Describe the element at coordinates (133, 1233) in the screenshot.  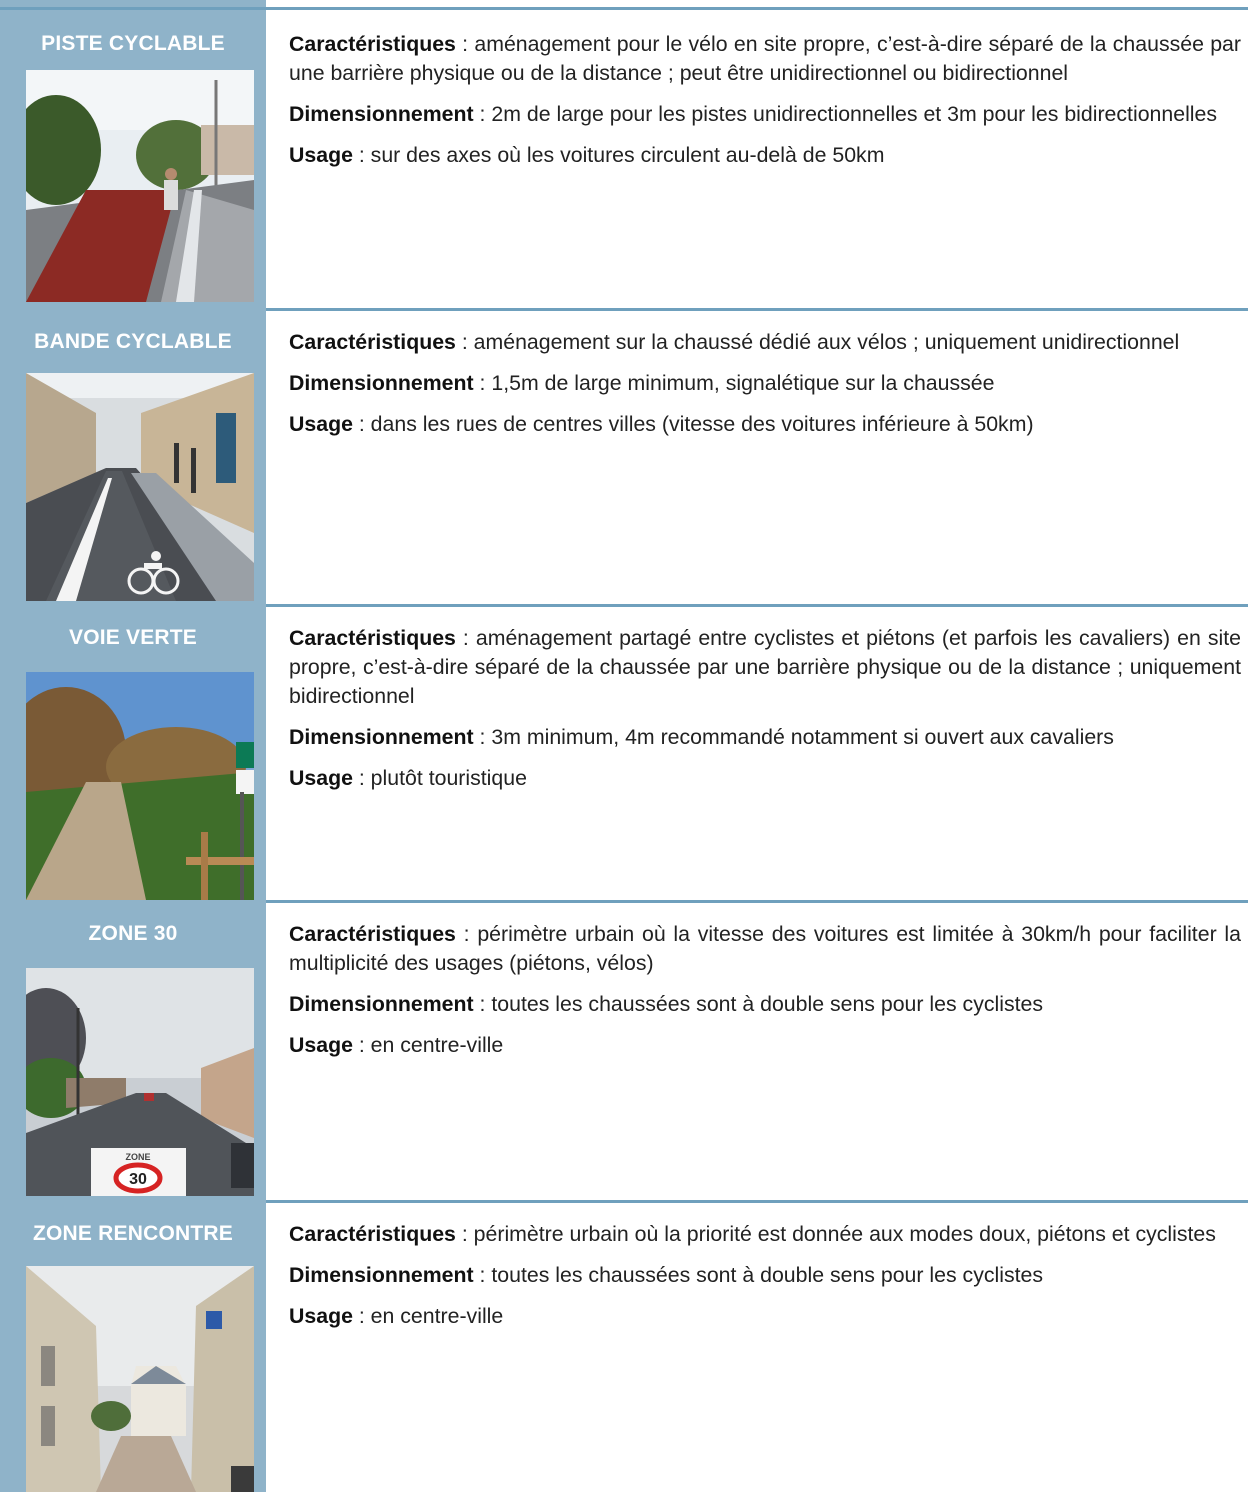
I see `row-title: ZONE RENCONTRE` at that location.